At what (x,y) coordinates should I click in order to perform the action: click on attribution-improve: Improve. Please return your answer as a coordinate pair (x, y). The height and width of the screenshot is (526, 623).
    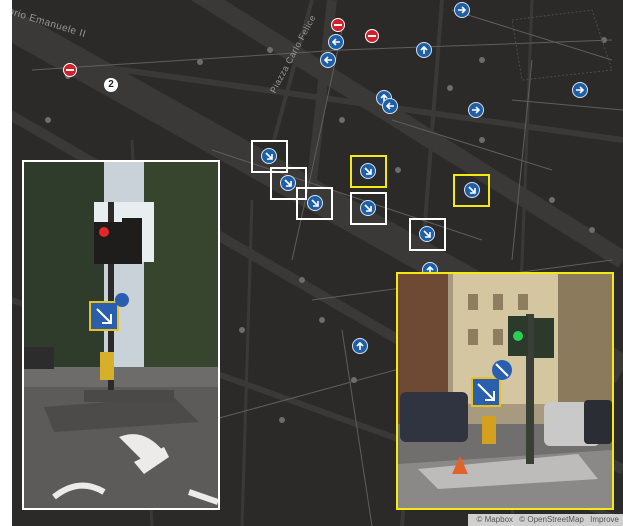
    Looking at the image, I should click on (604, 519).